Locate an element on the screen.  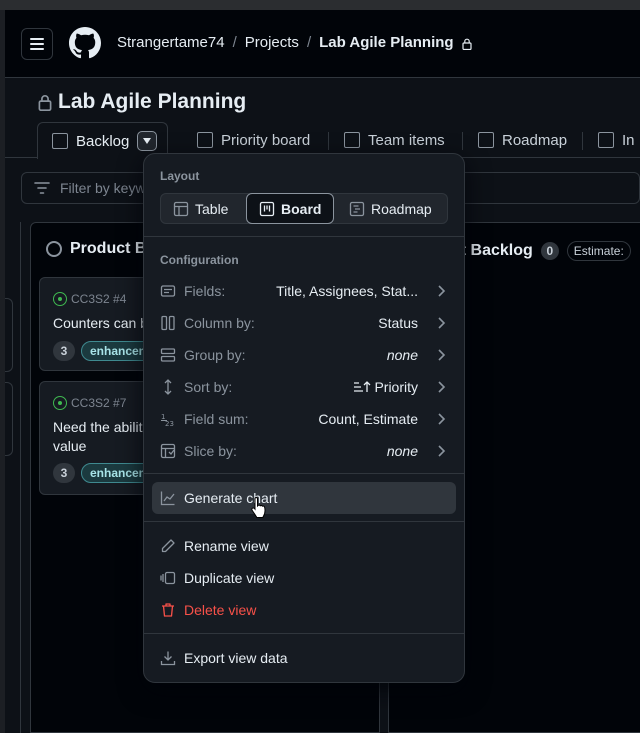
column-icon is located at coordinates (168, 323).